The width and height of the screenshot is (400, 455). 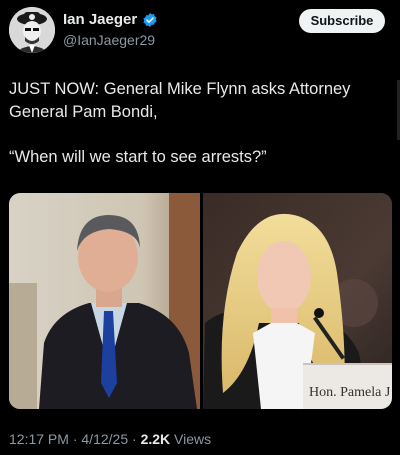 I want to click on verified-badge-icon, so click(x=150, y=20).